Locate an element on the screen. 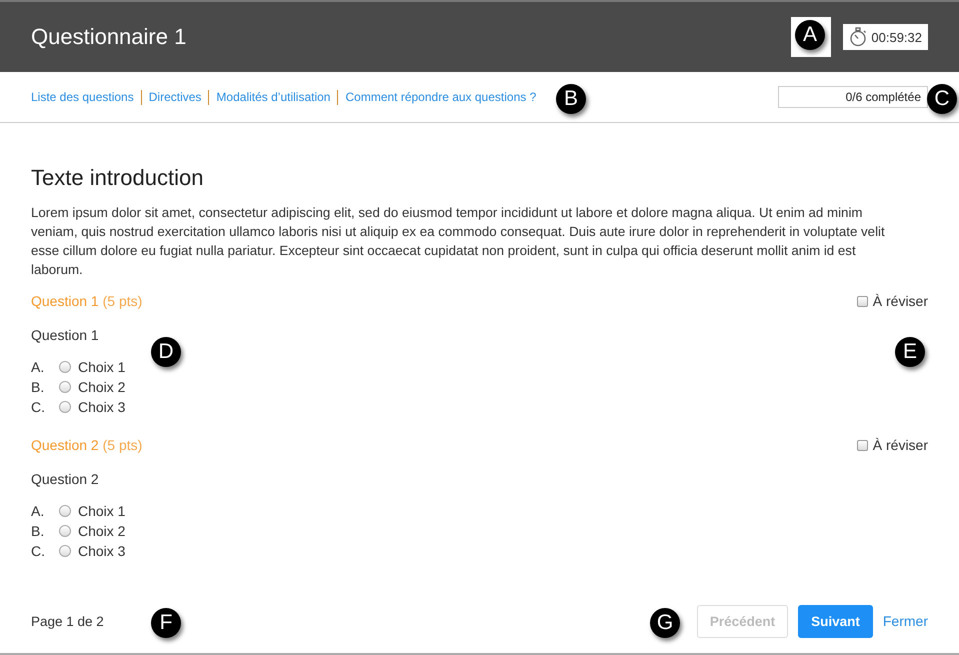 The width and height of the screenshot is (959, 655). question-prompt: Question 2 is located at coordinates (65, 479).